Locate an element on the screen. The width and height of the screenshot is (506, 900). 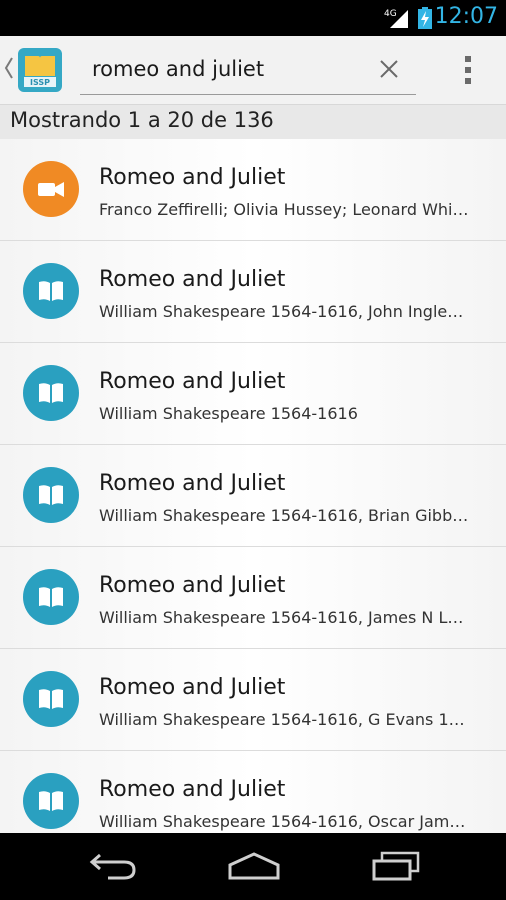
nav-home-icon is located at coordinates (254, 868).